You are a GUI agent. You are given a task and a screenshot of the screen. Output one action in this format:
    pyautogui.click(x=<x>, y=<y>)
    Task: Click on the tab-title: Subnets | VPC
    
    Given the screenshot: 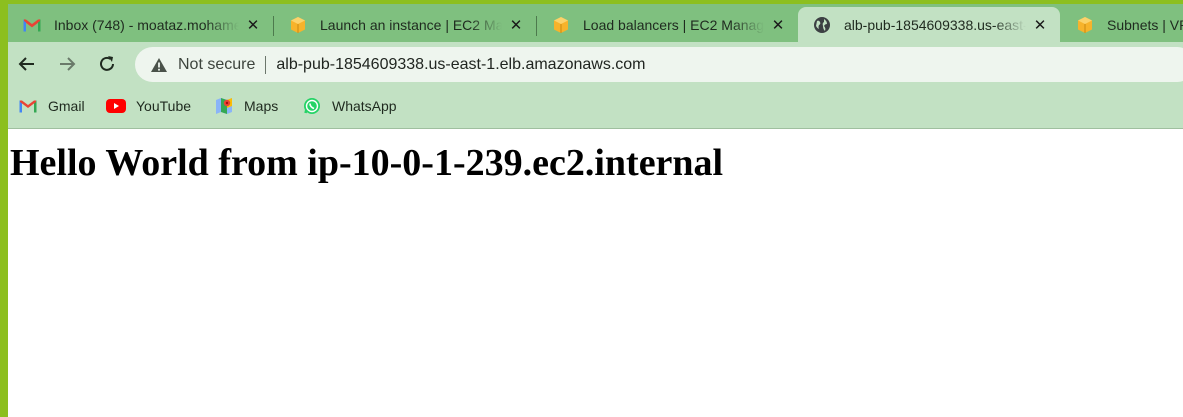 What is the action you would take?
    pyautogui.click(x=1145, y=24)
    